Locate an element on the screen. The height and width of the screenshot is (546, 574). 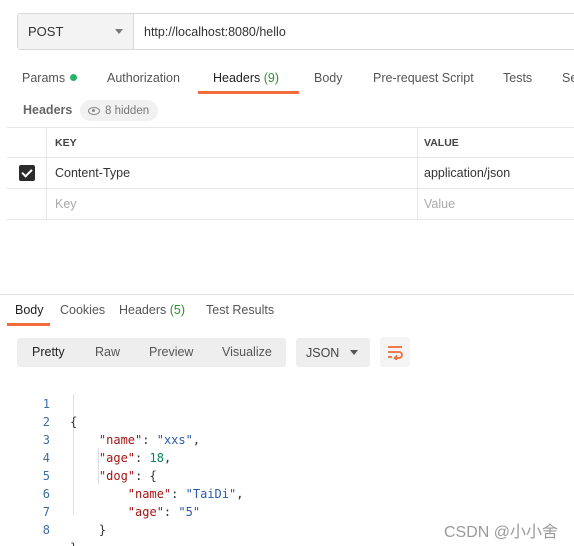
table-row: Content-Type application/json is located at coordinates (290, 173).